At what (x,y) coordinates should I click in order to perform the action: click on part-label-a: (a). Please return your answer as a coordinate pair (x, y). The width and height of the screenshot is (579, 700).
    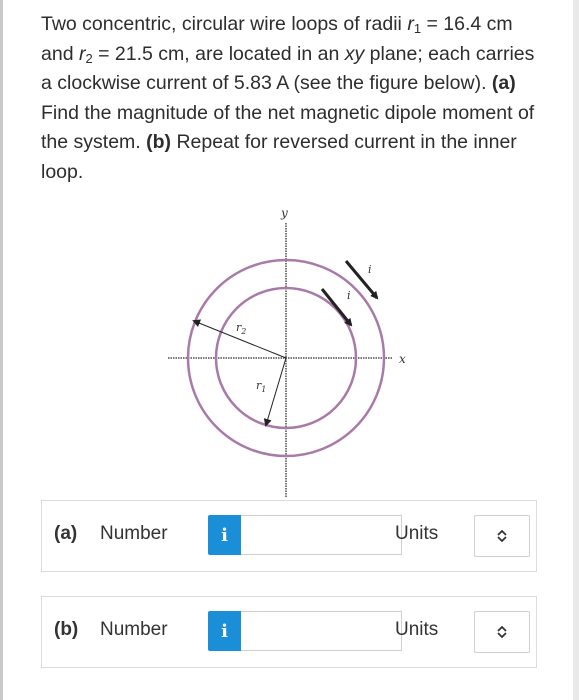
    Looking at the image, I should click on (66, 533).